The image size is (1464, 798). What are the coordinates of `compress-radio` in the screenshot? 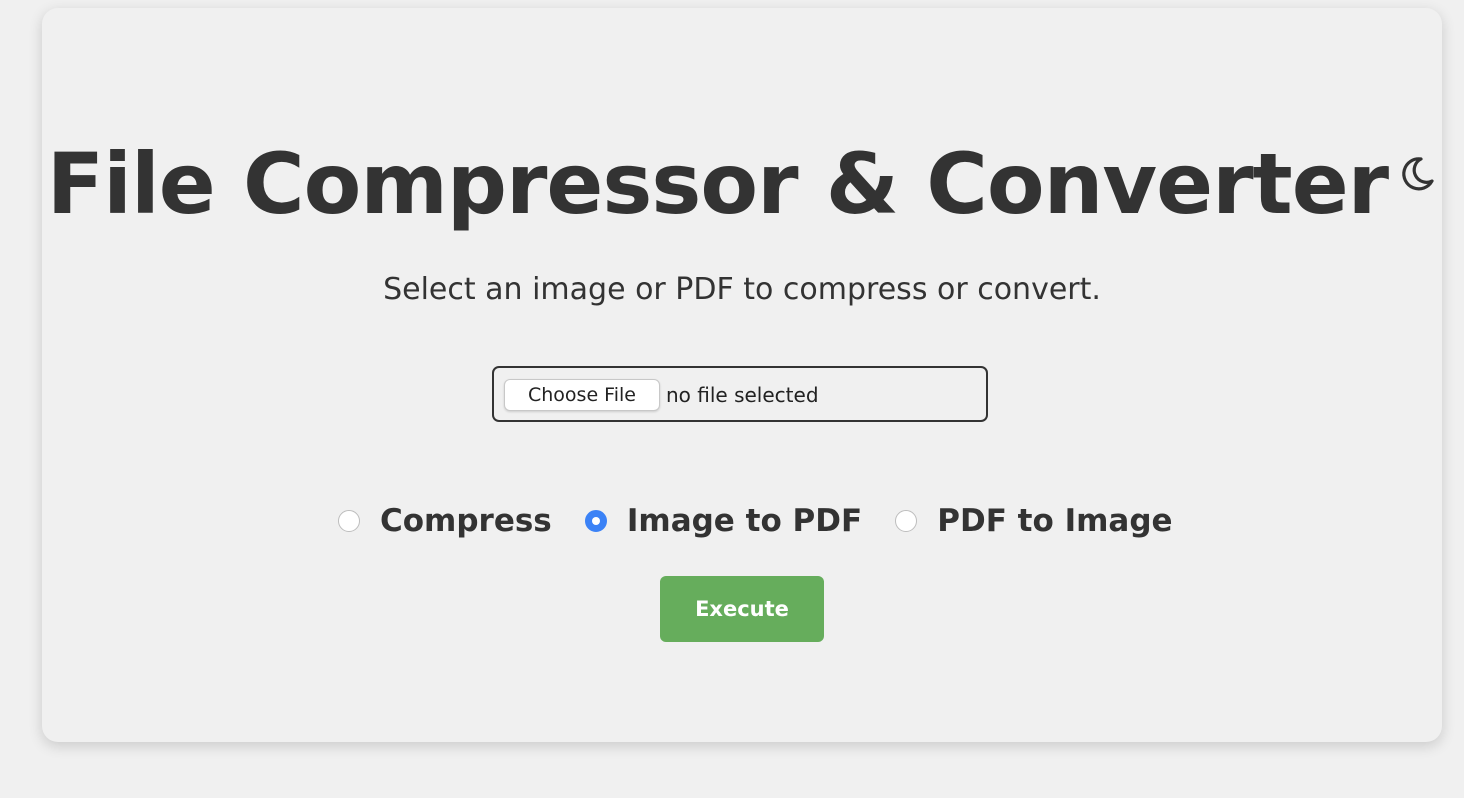 It's located at (349, 521).